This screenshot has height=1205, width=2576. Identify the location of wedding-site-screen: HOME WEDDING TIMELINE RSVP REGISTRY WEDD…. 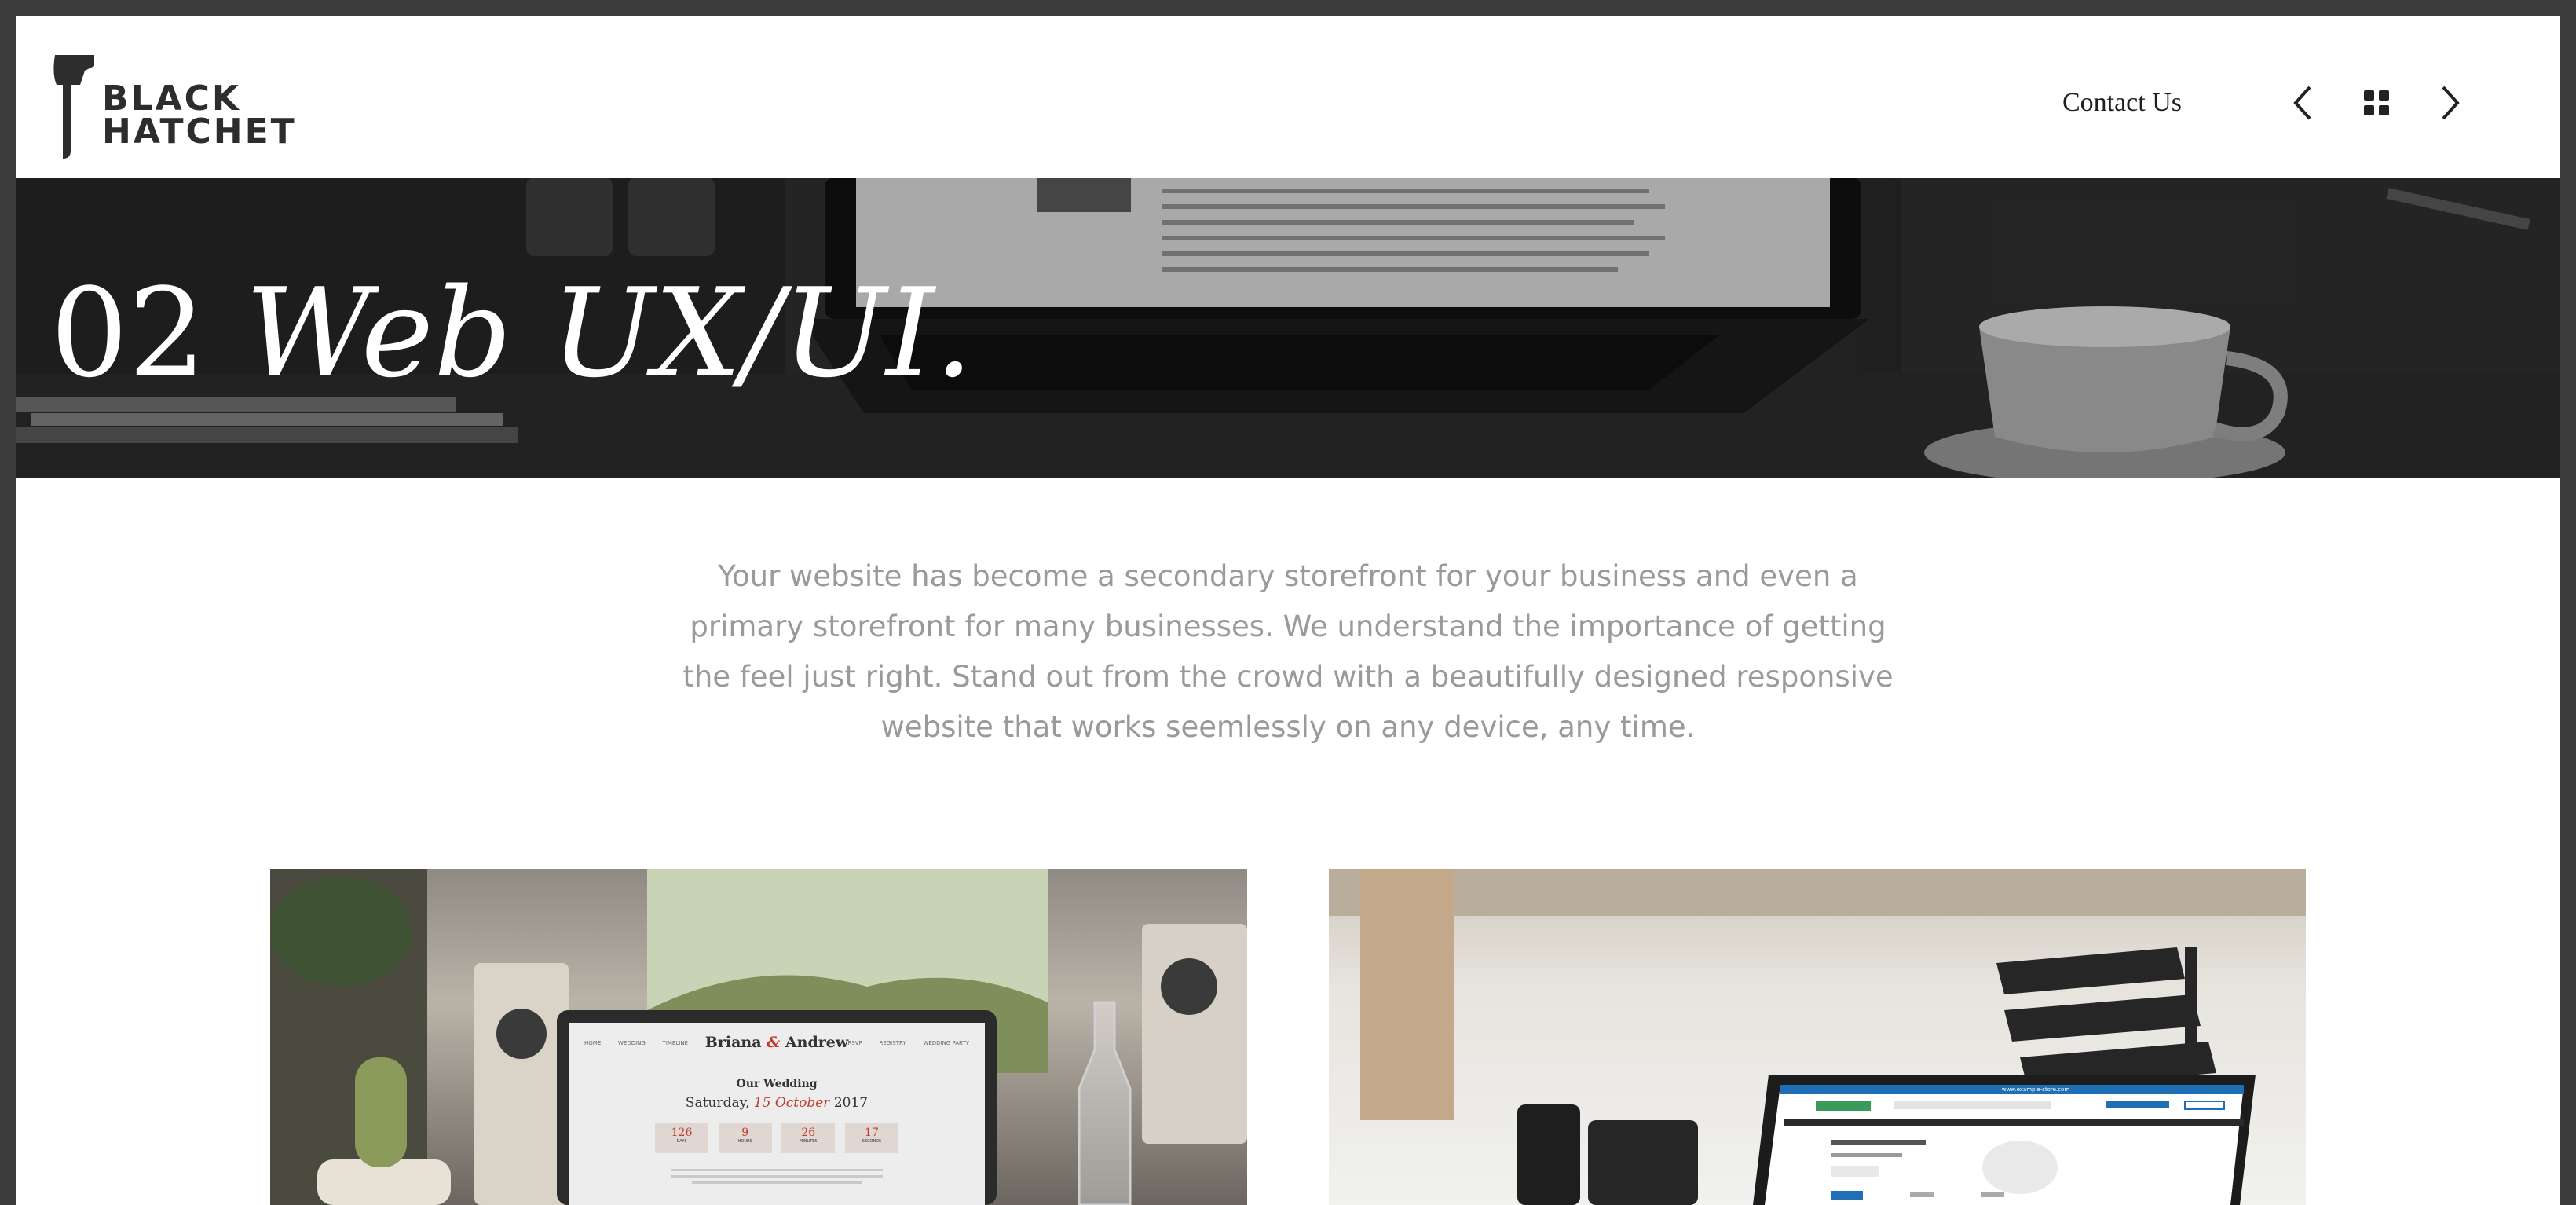
(777, 1114).